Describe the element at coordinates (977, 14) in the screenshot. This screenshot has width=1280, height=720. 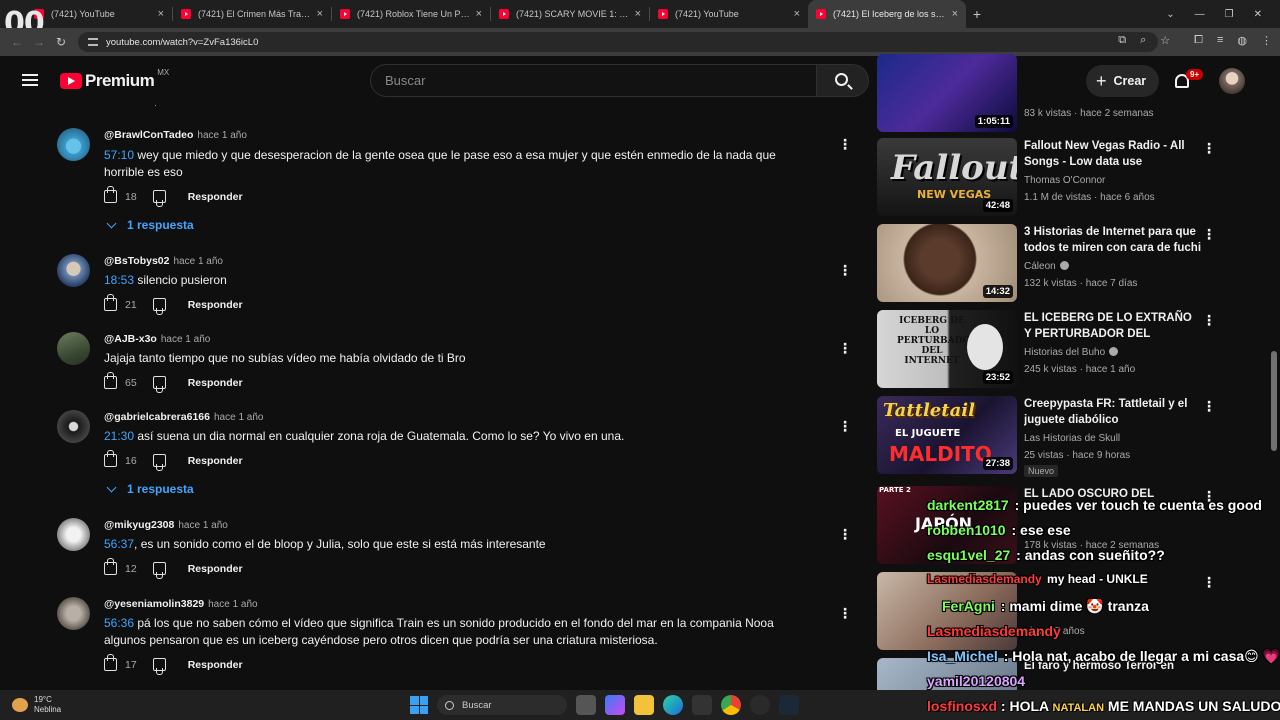
I see `new-tab-button: +` at that location.